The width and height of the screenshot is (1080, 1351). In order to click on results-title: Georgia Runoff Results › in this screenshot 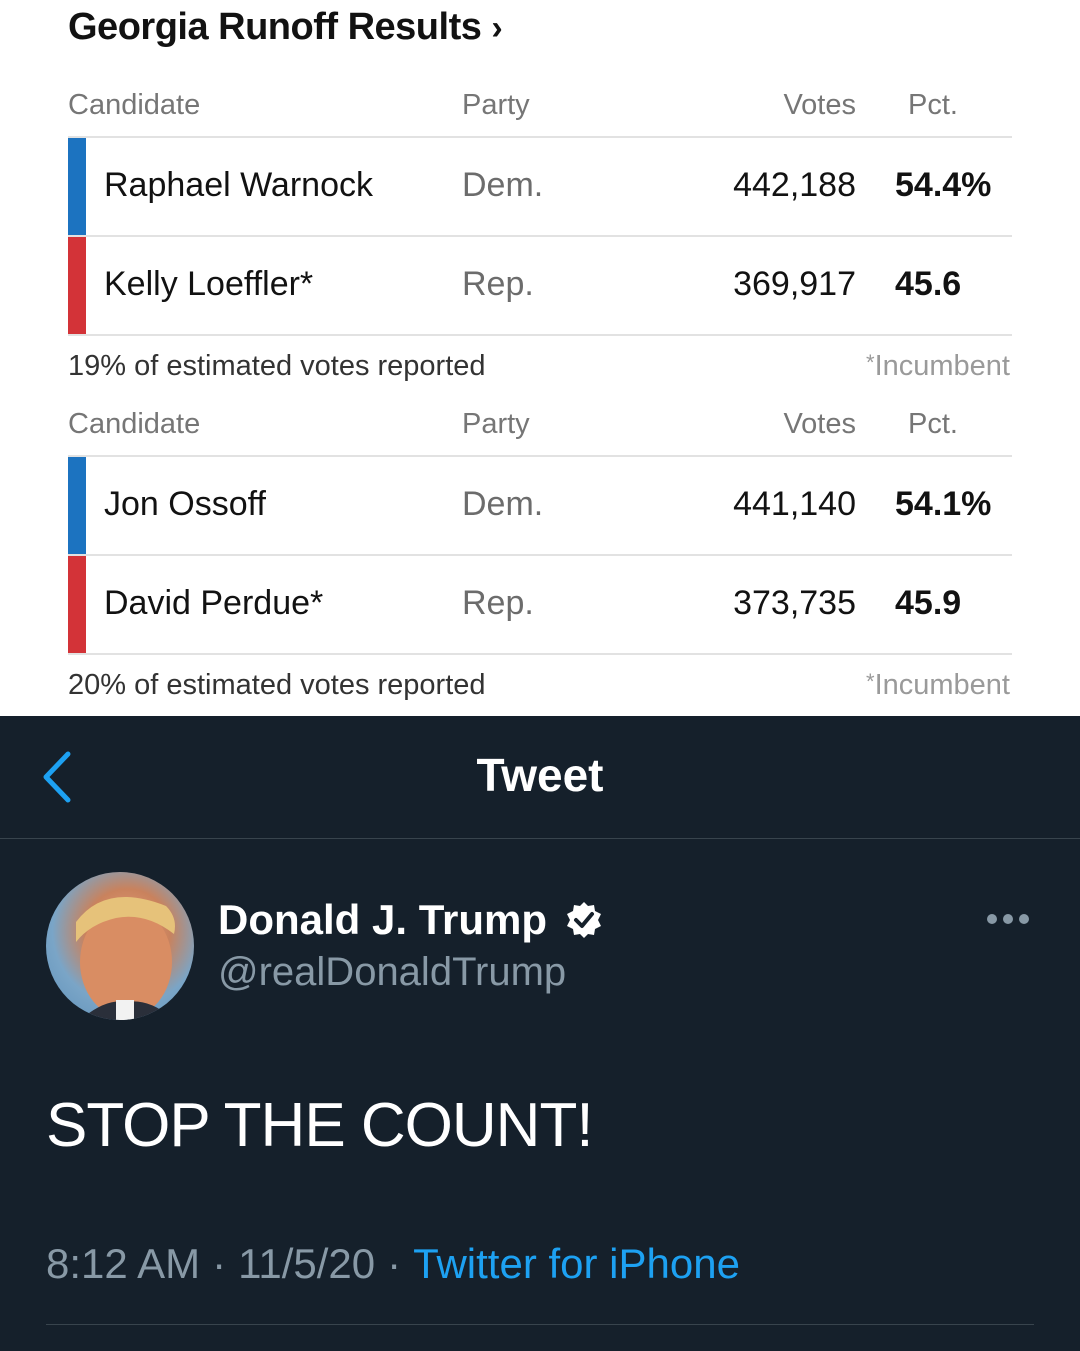, I will do `click(285, 27)`.